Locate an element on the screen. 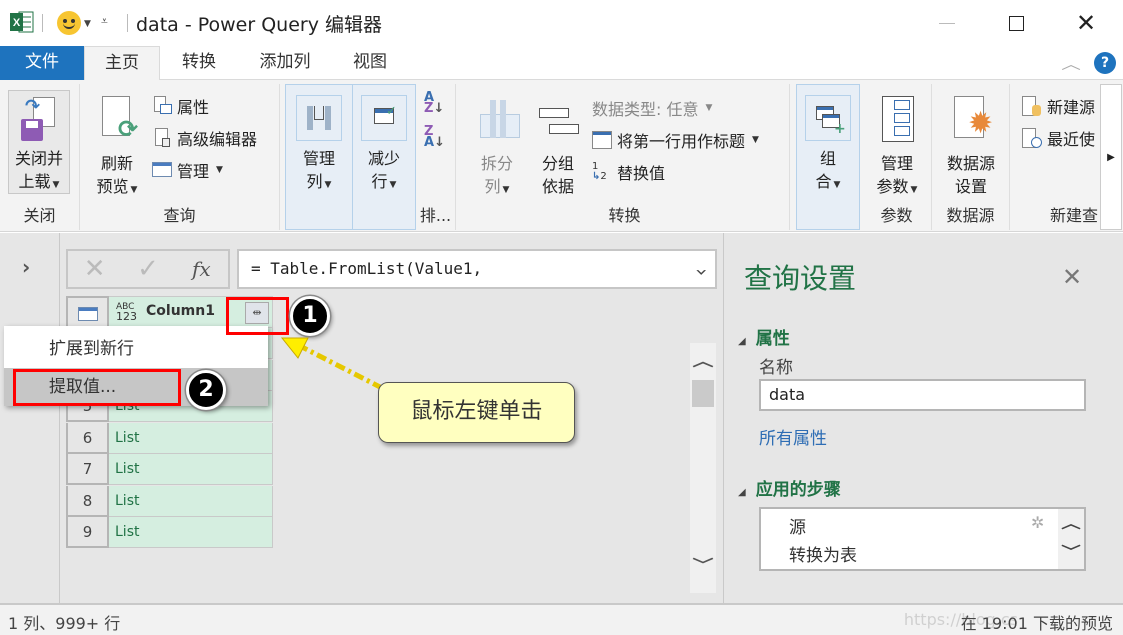  close-icon: ✕ is located at coordinates (1086, 23).